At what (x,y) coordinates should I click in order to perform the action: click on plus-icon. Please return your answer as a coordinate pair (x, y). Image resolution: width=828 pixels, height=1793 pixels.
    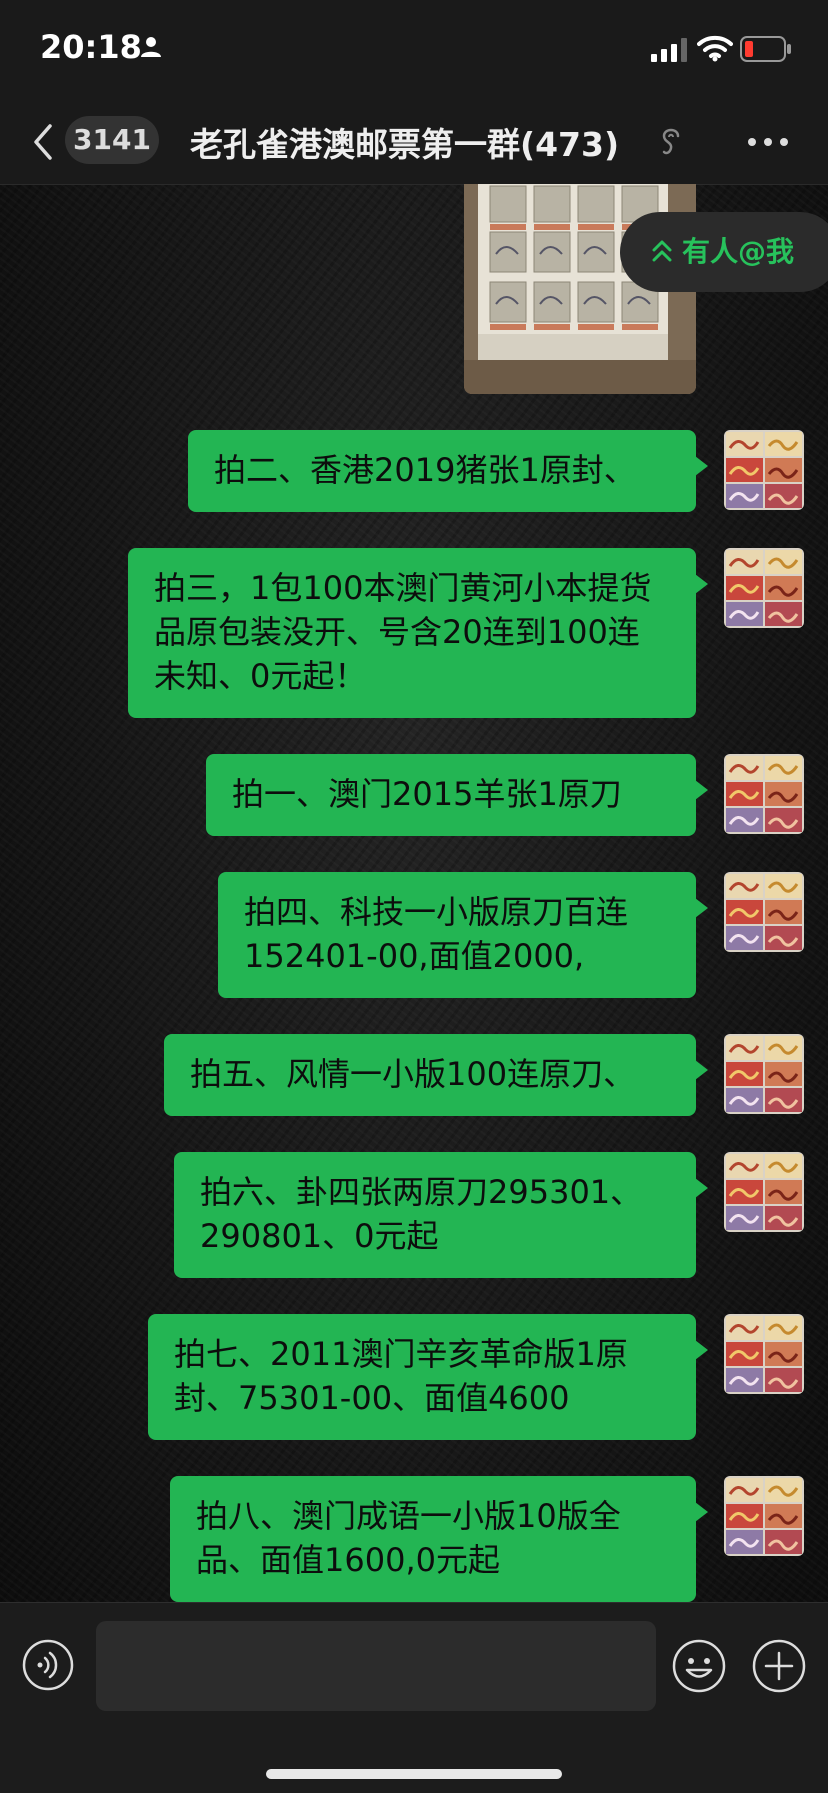
    Looking at the image, I should click on (779, 1666).